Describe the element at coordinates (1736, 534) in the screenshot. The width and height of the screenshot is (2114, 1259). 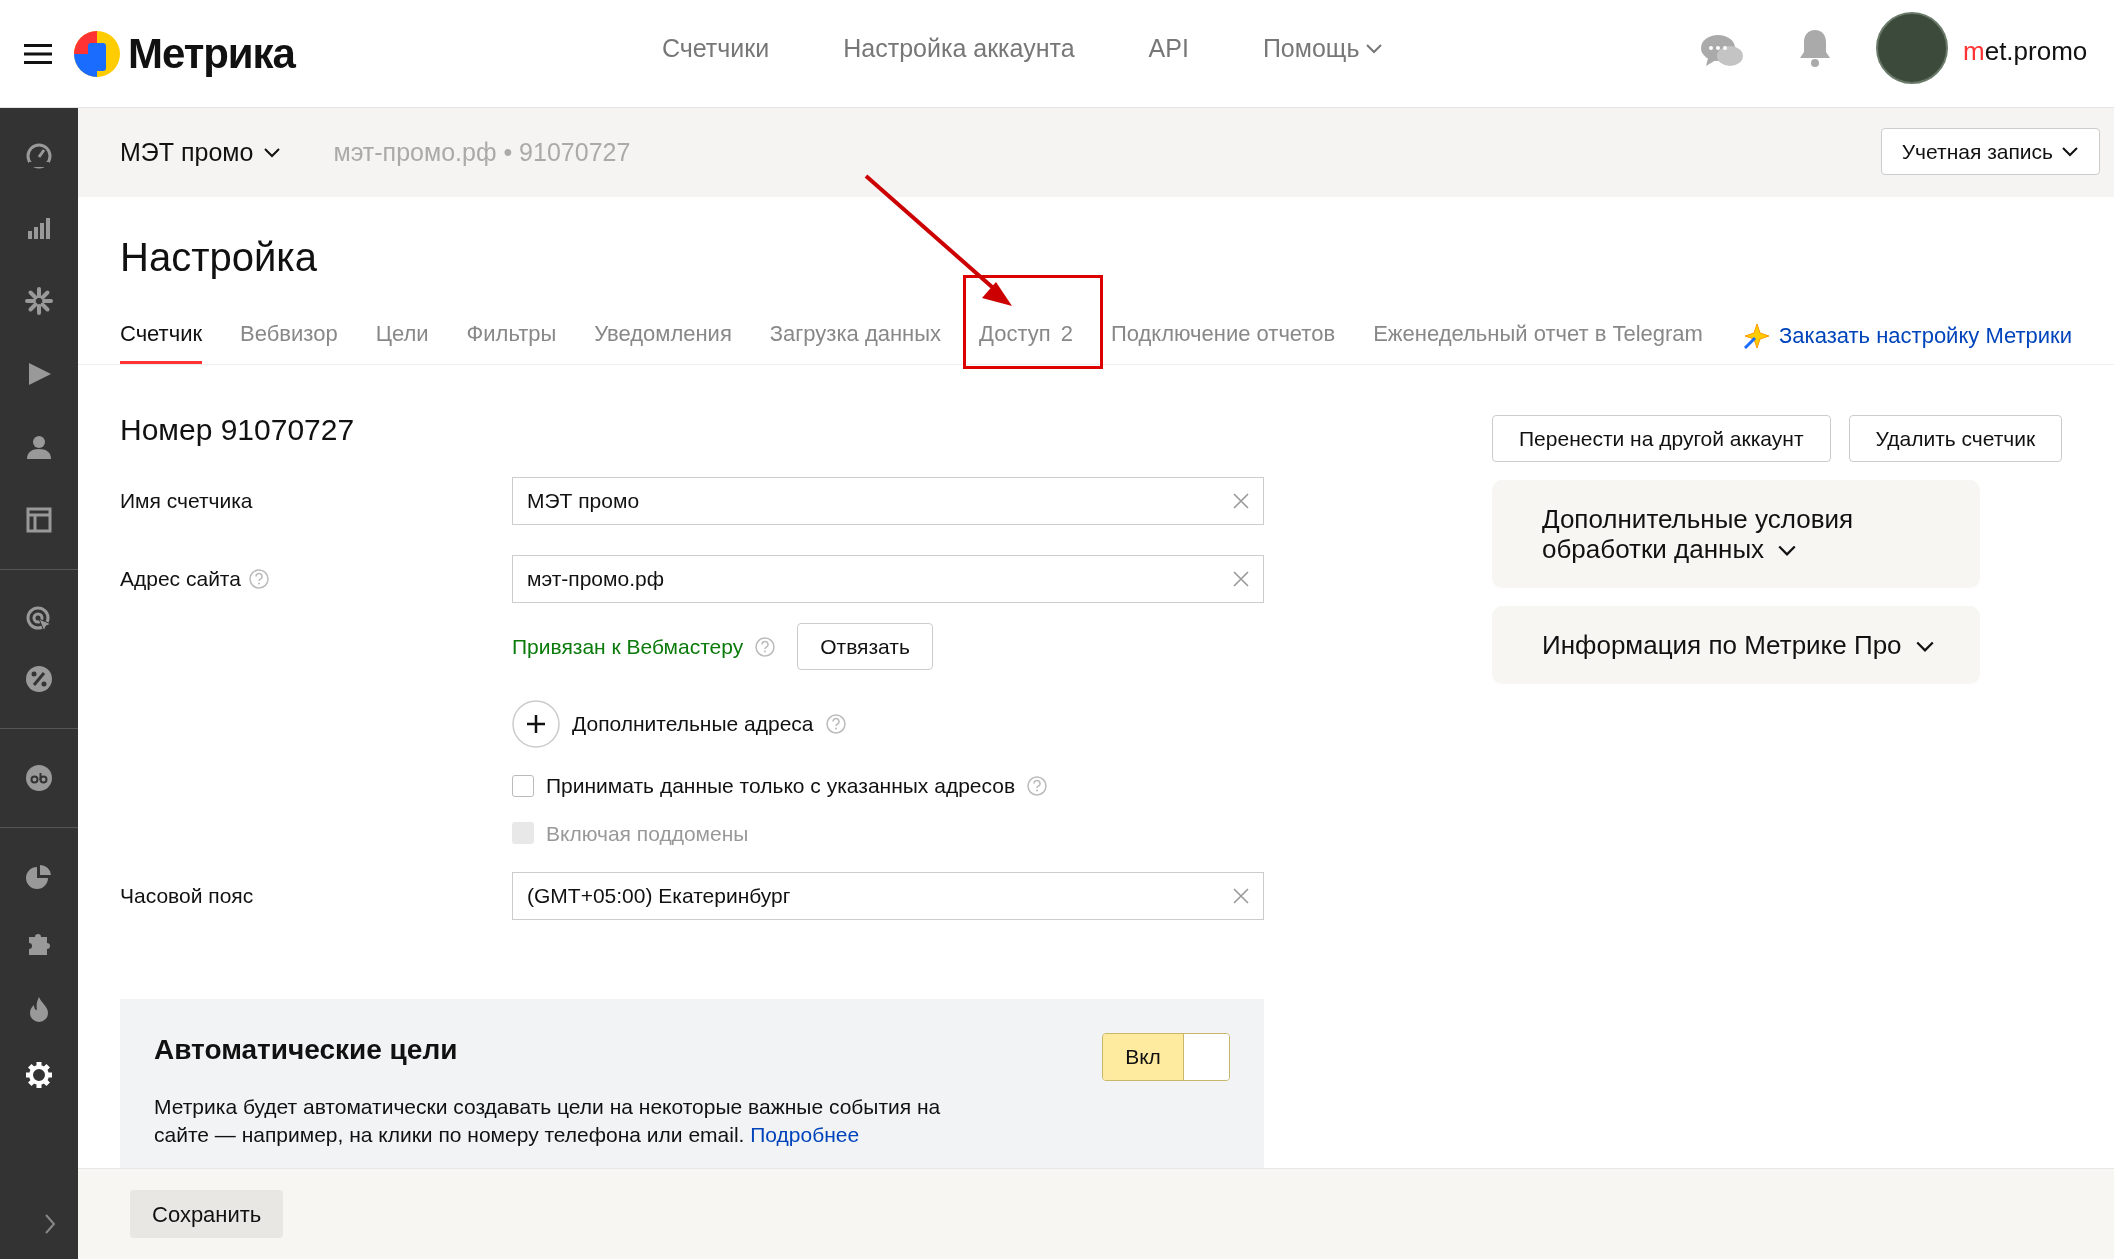
I see `expandable-card: Дополнительные условия обработки данных` at that location.